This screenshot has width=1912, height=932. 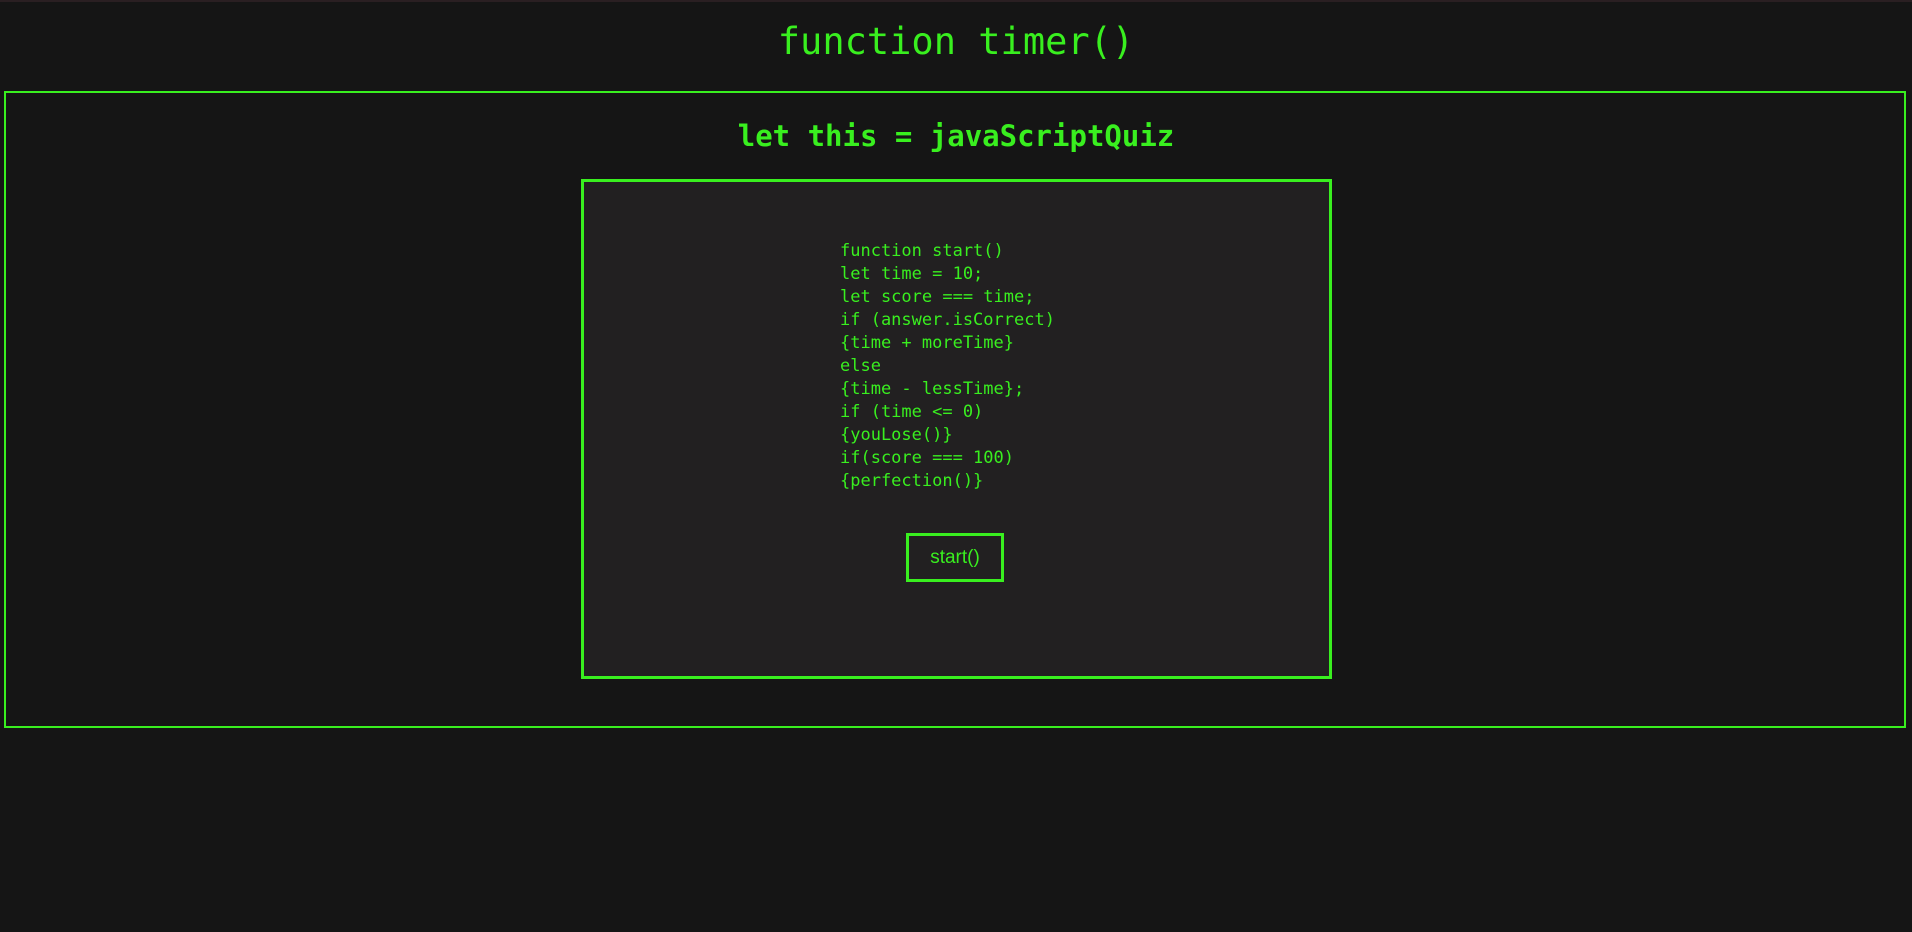 I want to click on code-line: if(score === 100), so click(x=927, y=458).